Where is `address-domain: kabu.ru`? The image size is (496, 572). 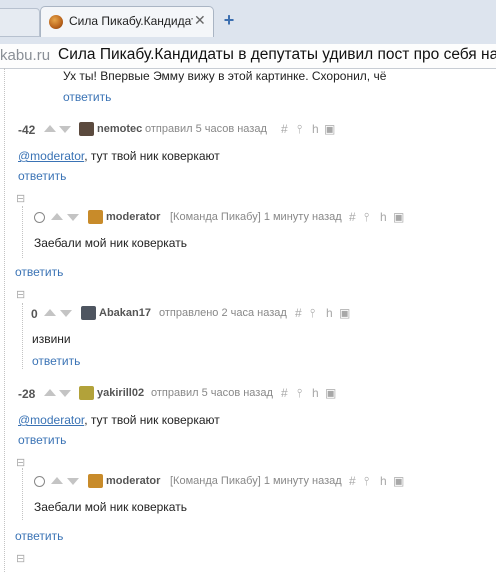 address-domain: kabu.ru is located at coordinates (25, 55).